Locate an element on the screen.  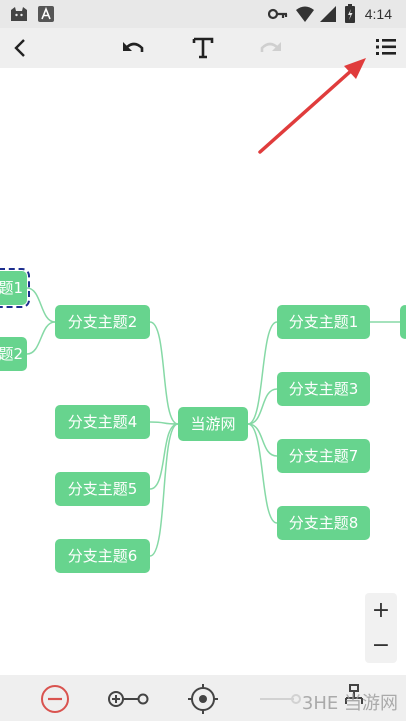
locate-center-icon is located at coordinates (203, 699).